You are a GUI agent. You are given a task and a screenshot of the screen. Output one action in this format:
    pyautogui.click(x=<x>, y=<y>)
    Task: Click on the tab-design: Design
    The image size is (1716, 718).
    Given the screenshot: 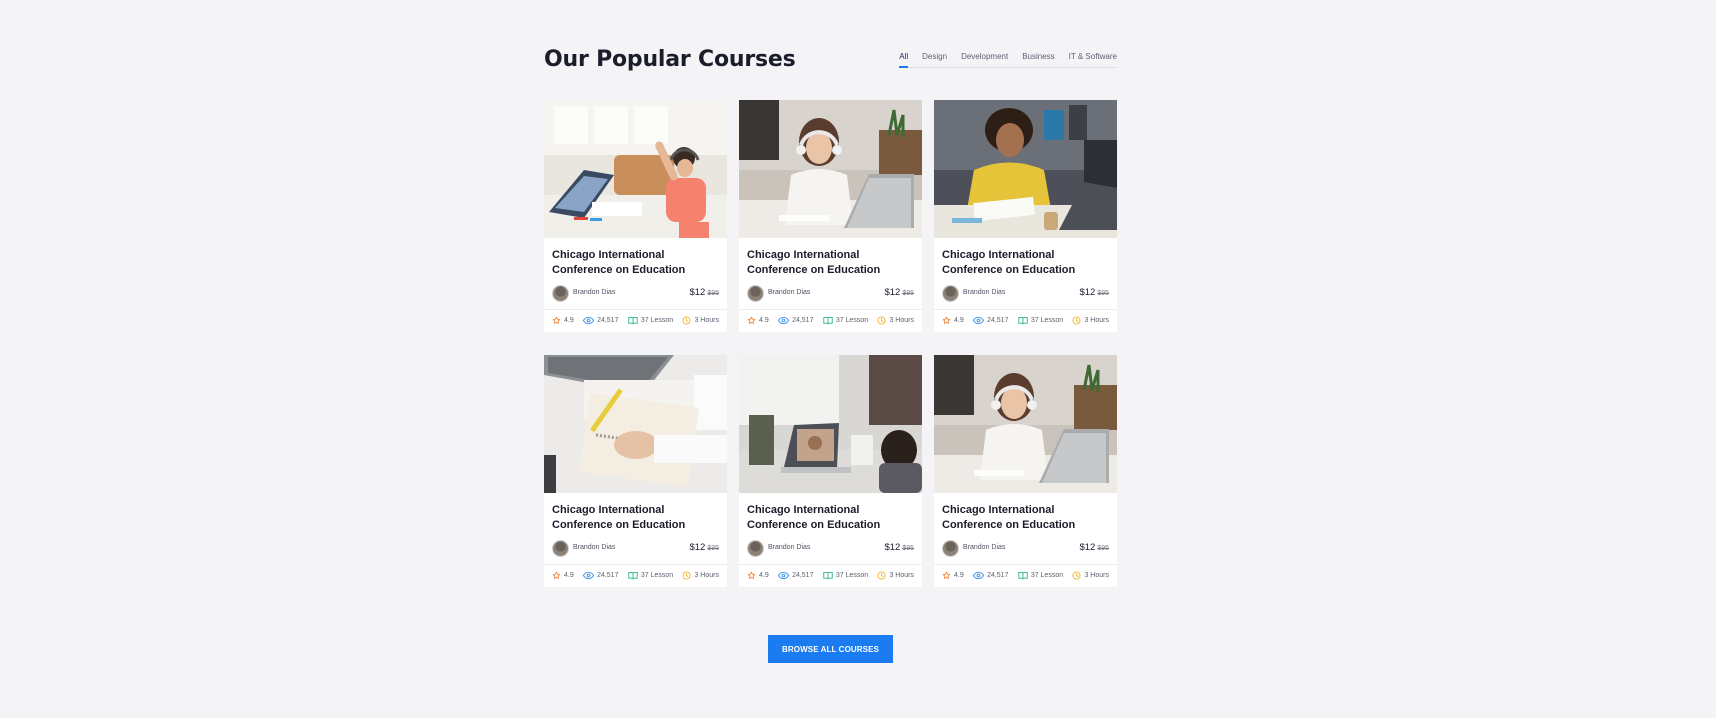 What is the action you would take?
    pyautogui.click(x=934, y=59)
    